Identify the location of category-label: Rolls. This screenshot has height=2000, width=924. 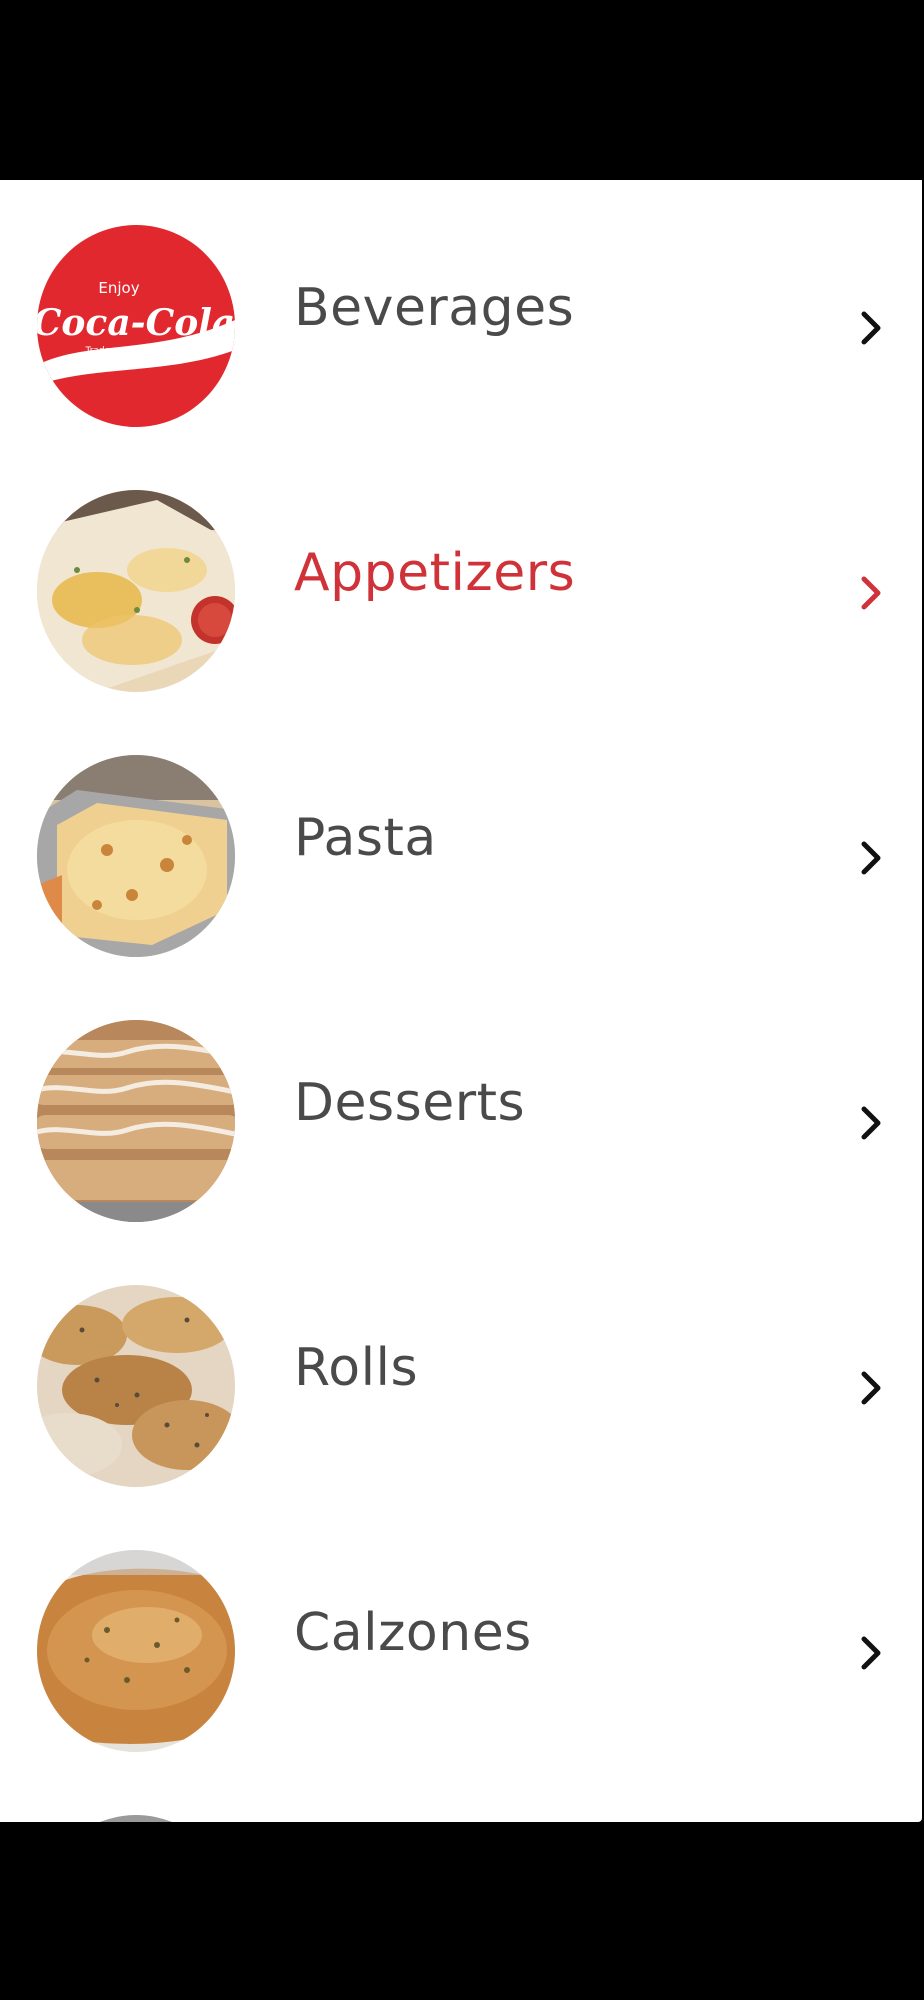
(356, 1368).